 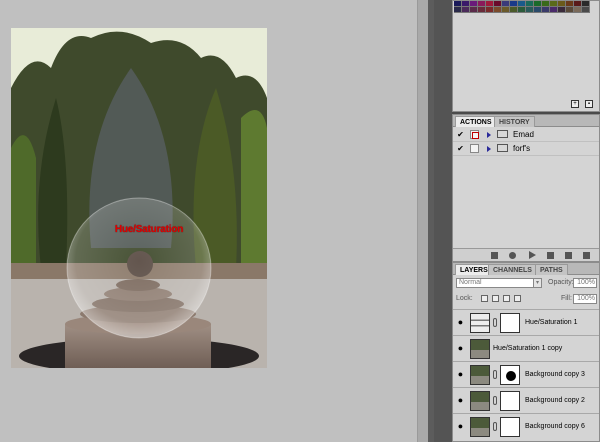 I want to click on layer-row: ● Hue/Saturation 1, so click(x=526, y=322).